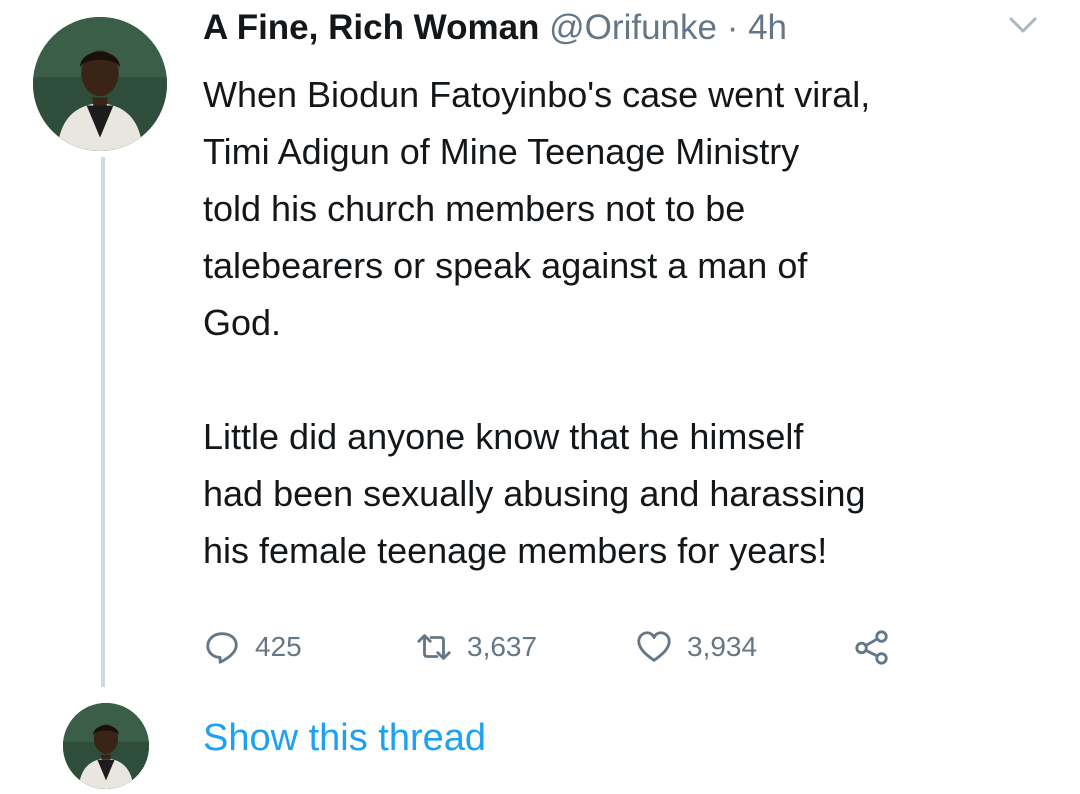 This screenshot has width=1080, height=794. I want to click on thread-connector-line, so click(103, 422).